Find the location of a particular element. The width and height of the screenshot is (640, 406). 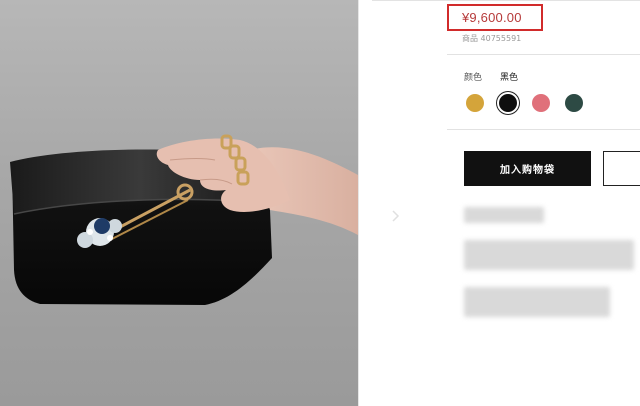

product-sku: 商品 40755591 is located at coordinates (492, 38).